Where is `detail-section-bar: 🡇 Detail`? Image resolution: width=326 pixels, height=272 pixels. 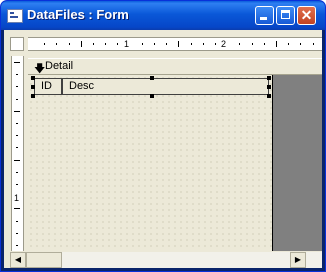
detail-section-bar: 🡇 Detail is located at coordinates (175, 66).